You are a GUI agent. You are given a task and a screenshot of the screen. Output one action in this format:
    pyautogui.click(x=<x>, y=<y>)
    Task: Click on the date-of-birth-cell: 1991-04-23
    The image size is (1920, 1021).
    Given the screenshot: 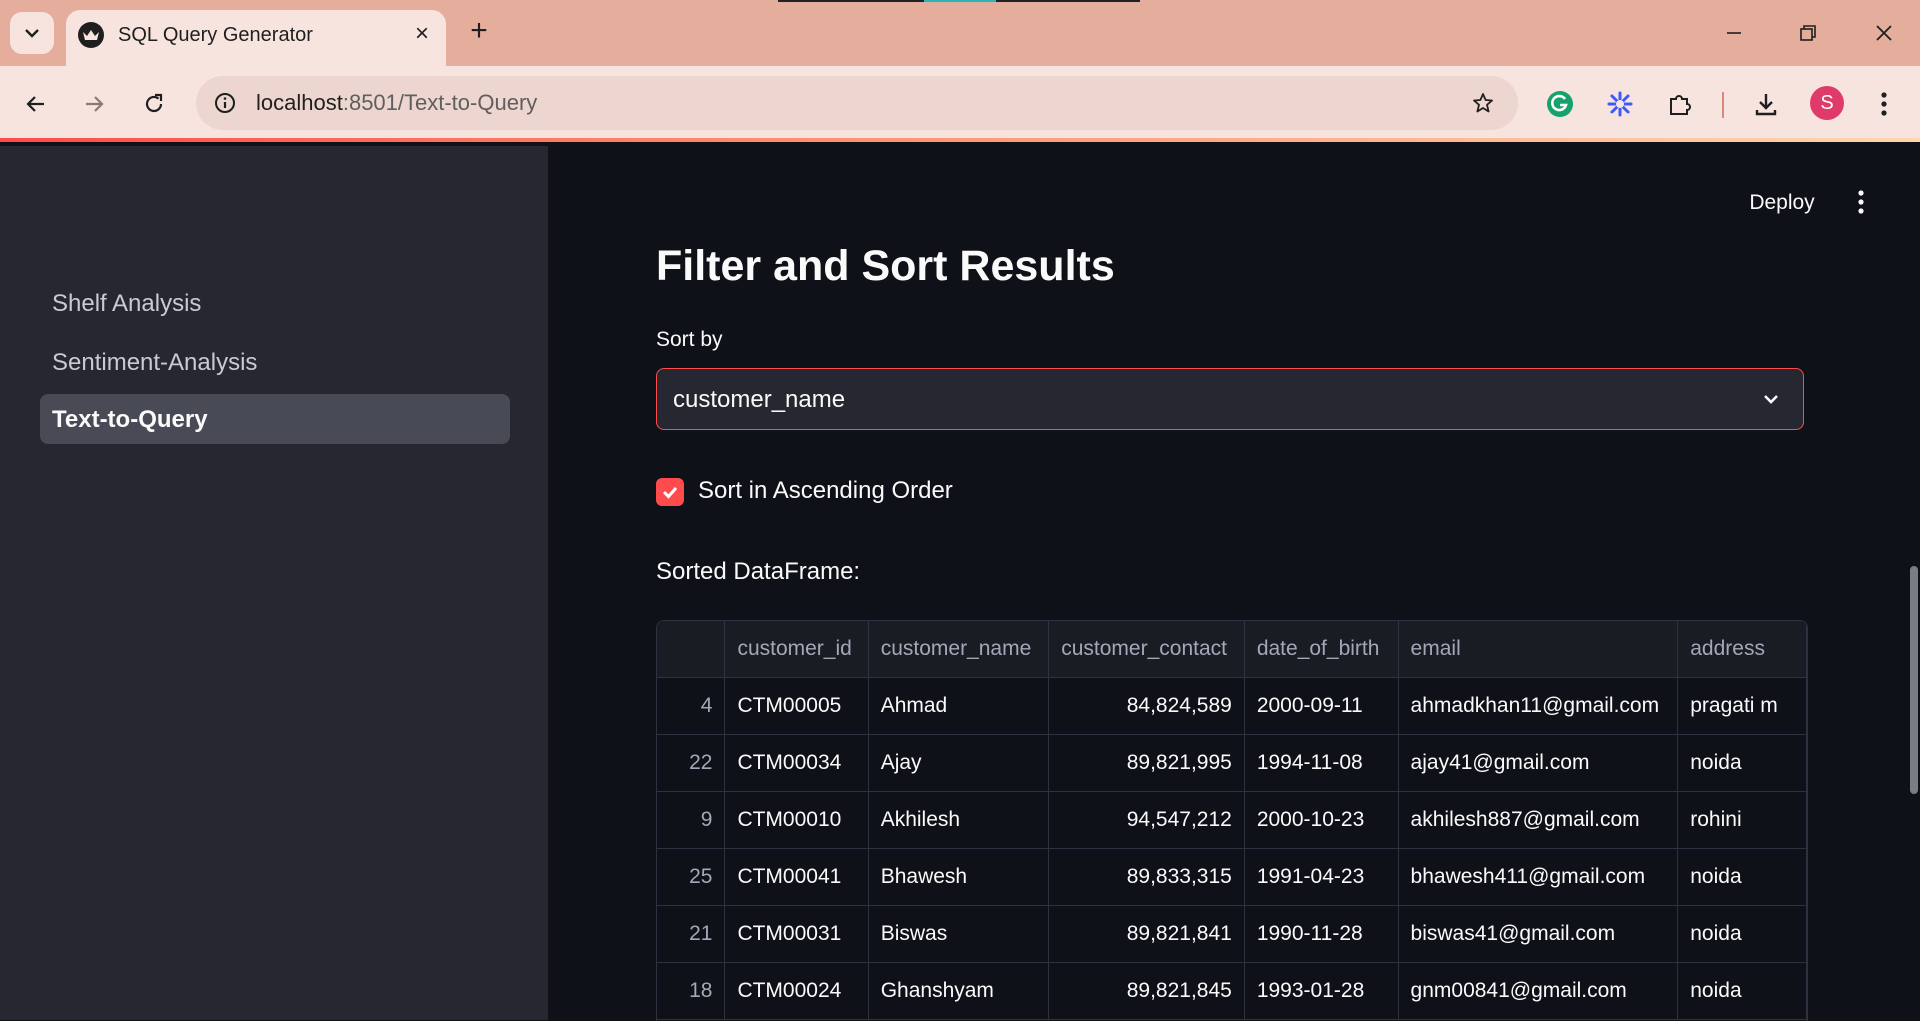 What is the action you would take?
    pyautogui.click(x=1321, y=877)
    